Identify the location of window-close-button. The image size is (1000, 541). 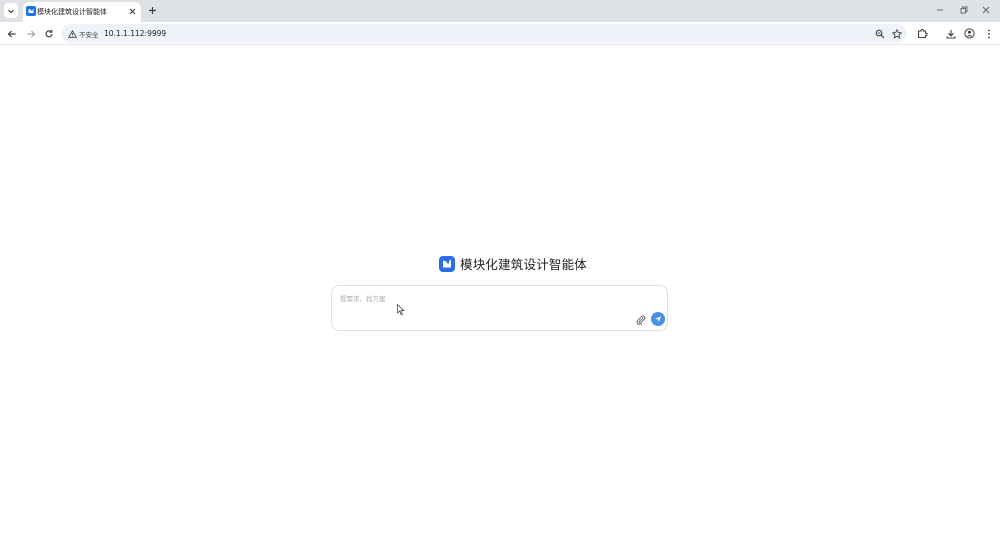
(986, 10).